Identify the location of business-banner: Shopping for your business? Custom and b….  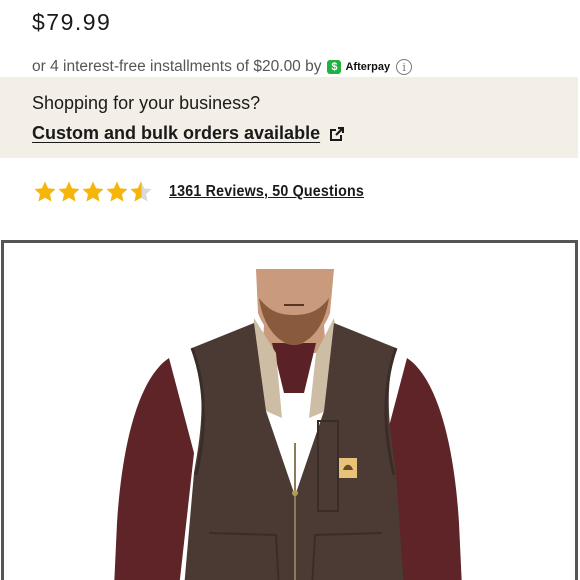
(289, 117).